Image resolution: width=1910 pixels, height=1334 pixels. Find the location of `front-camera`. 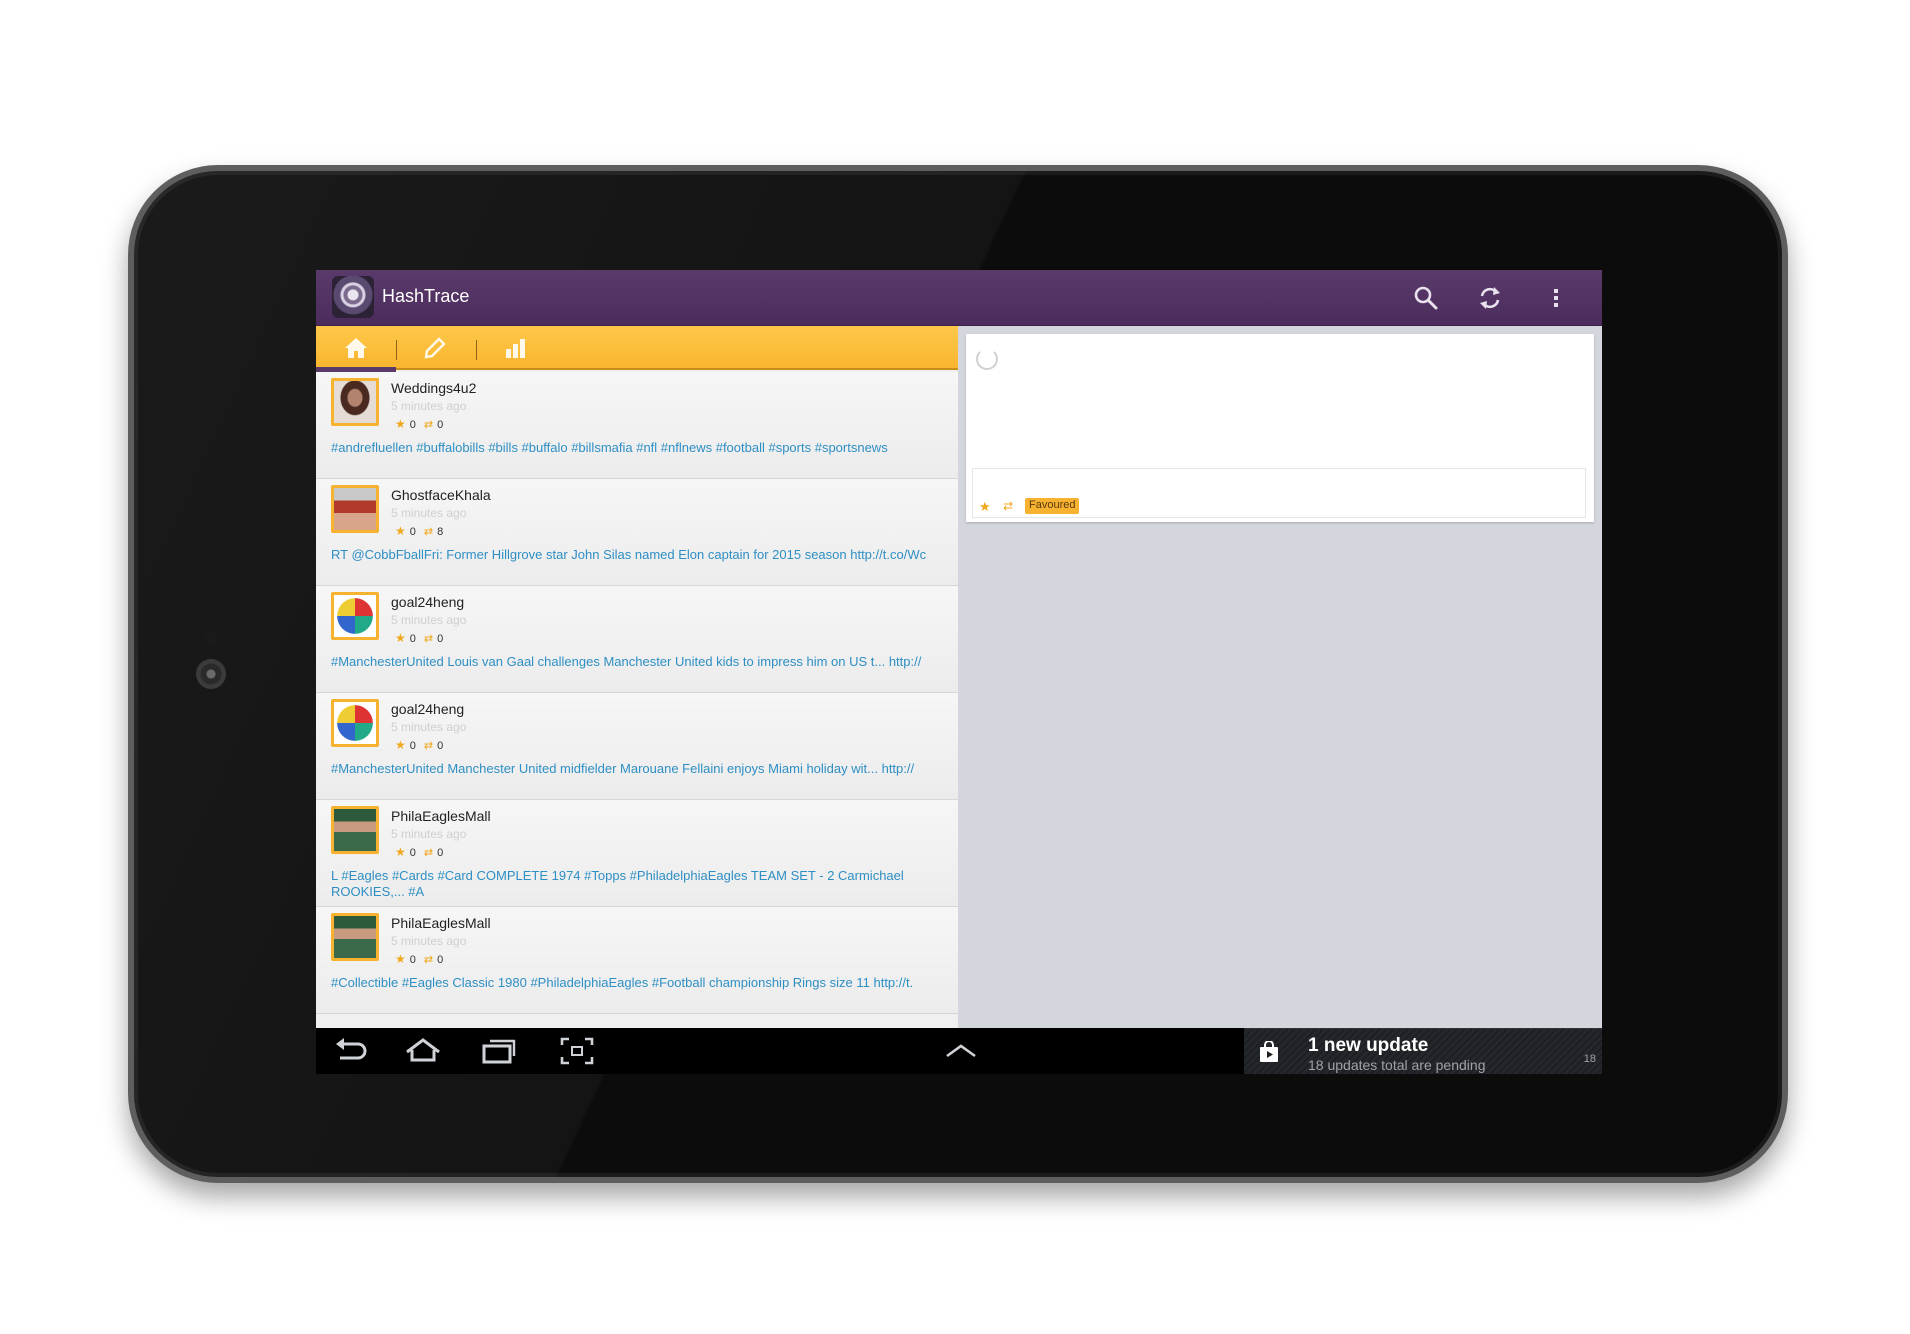

front-camera is located at coordinates (211, 674).